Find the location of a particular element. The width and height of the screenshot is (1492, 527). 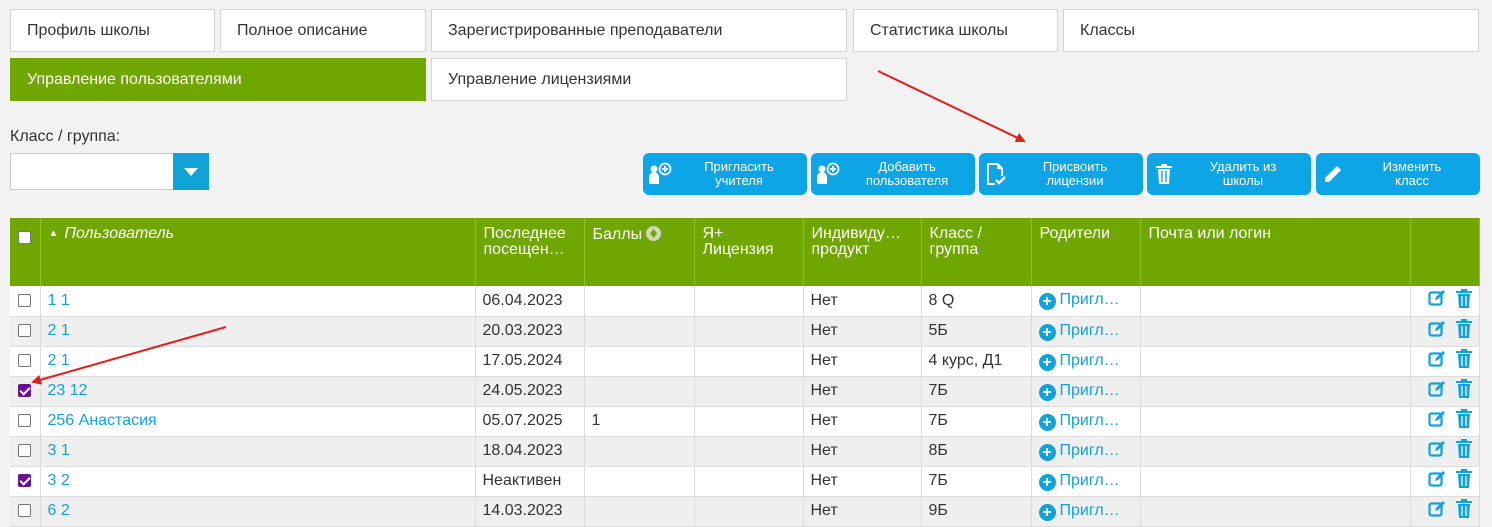

last-visit-cell: 18.04.2023 is located at coordinates (530, 451).